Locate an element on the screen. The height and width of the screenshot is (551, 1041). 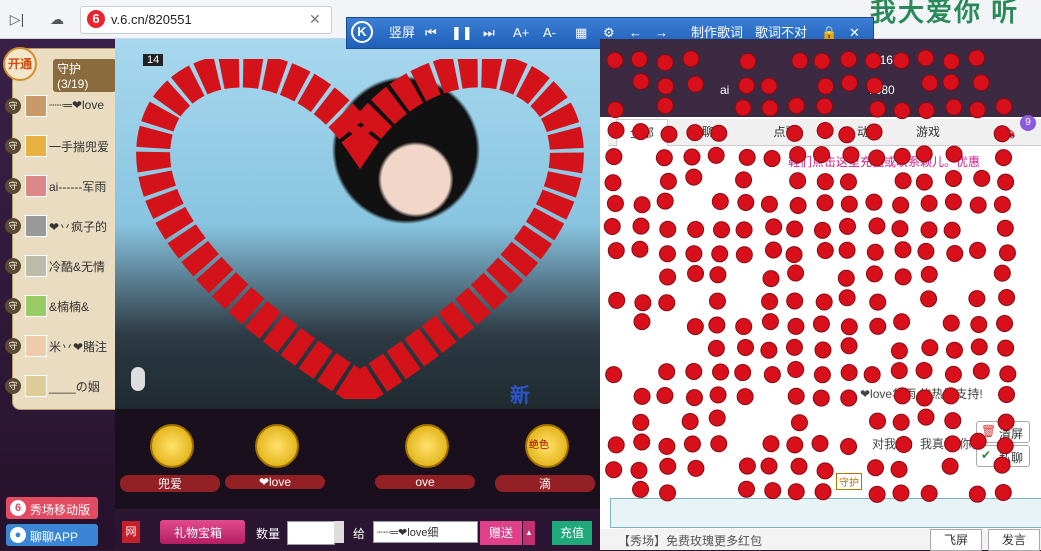
recharge-button: 充值 is located at coordinates (572, 533).